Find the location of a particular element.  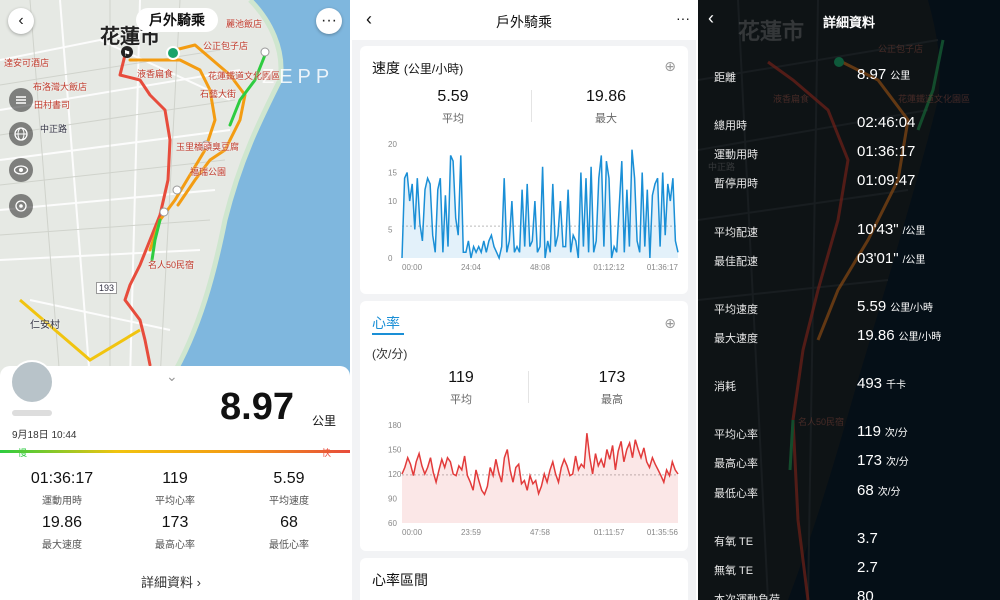

detail-value-text: 02:46:04 is located at coordinates (886, 122).